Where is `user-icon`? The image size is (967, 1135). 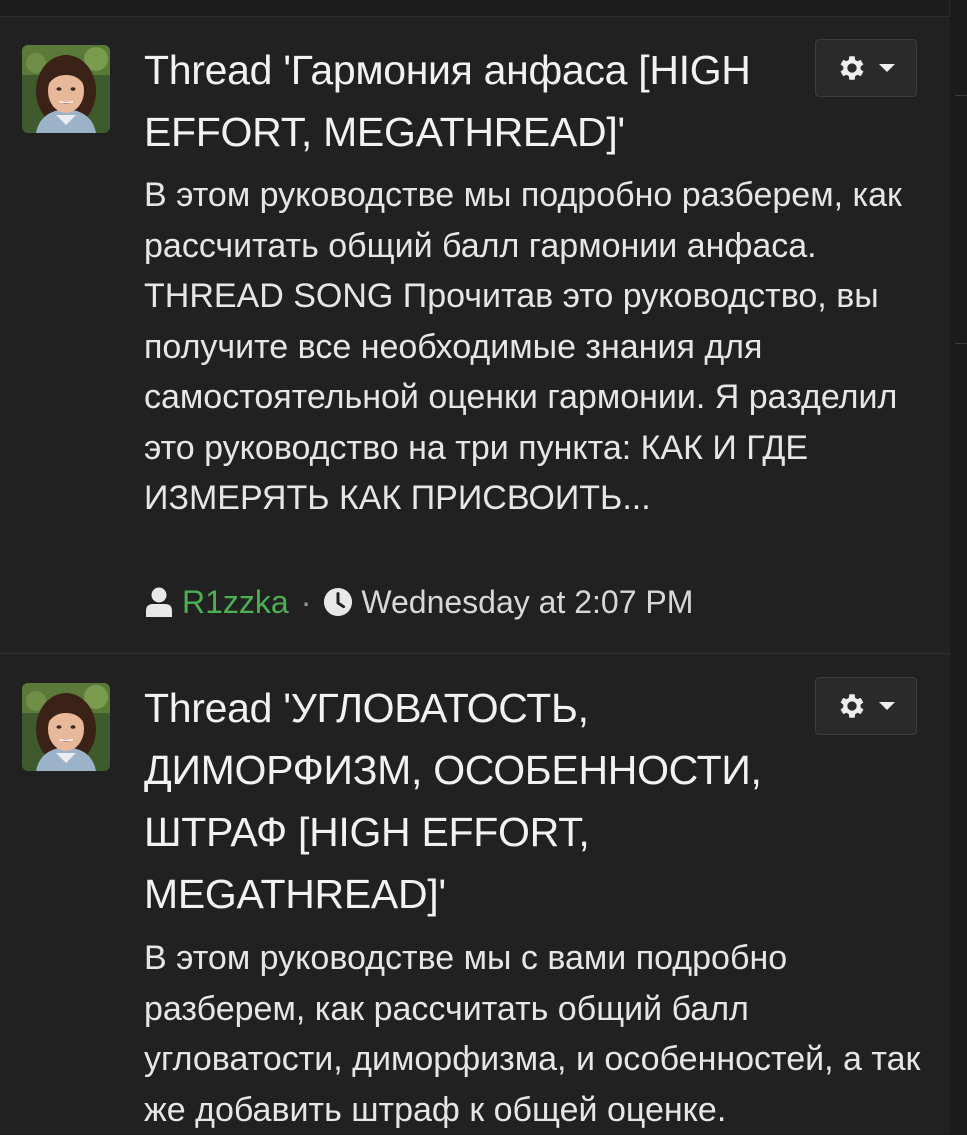 user-icon is located at coordinates (159, 602).